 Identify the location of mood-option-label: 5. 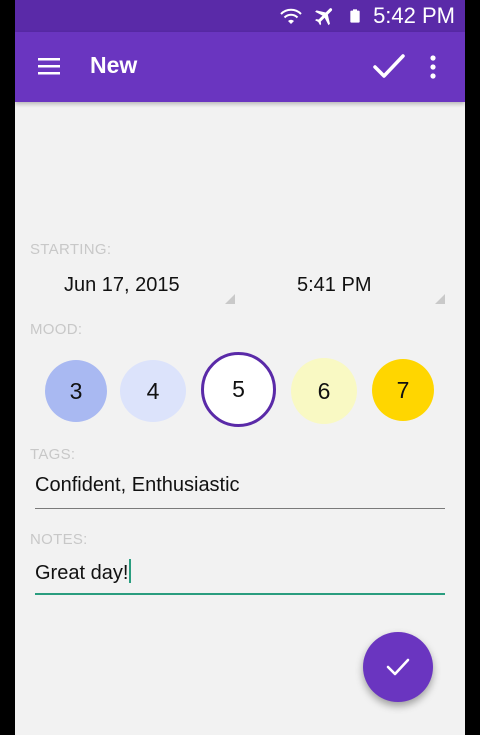
(238, 389).